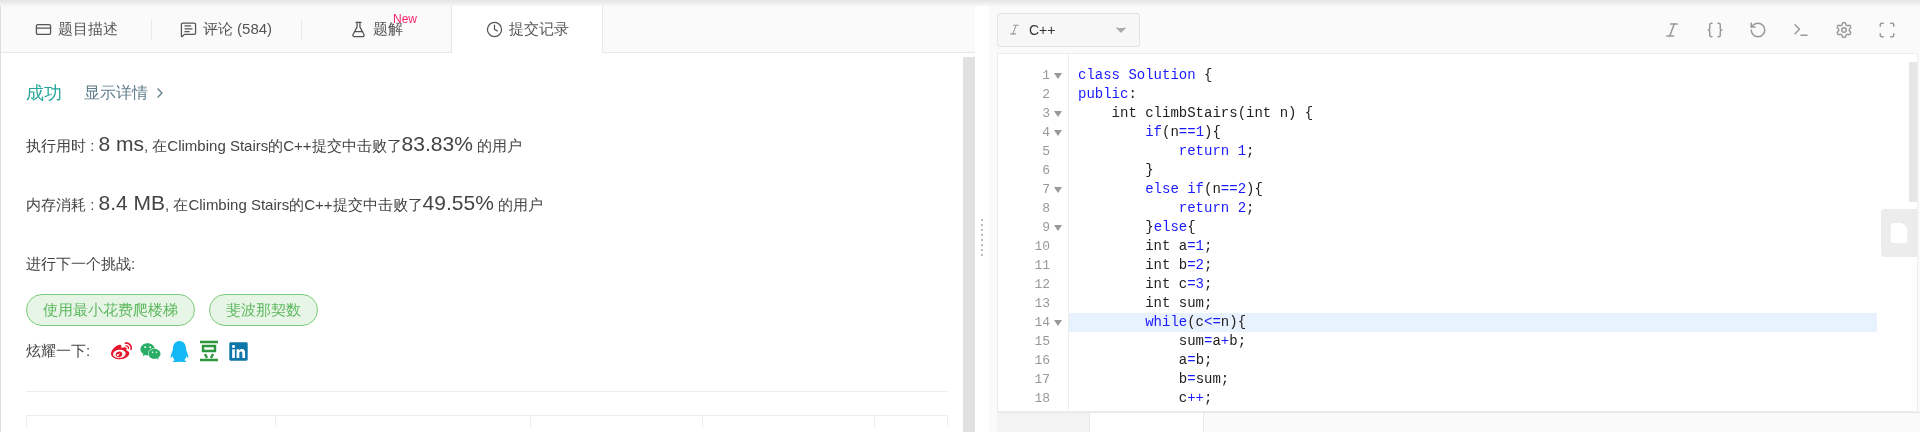 The image size is (1920, 432). What do you see at coordinates (527, 29) in the screenshot?
I see `problem-tab: 提交记录` at bounding box center [527, 29].